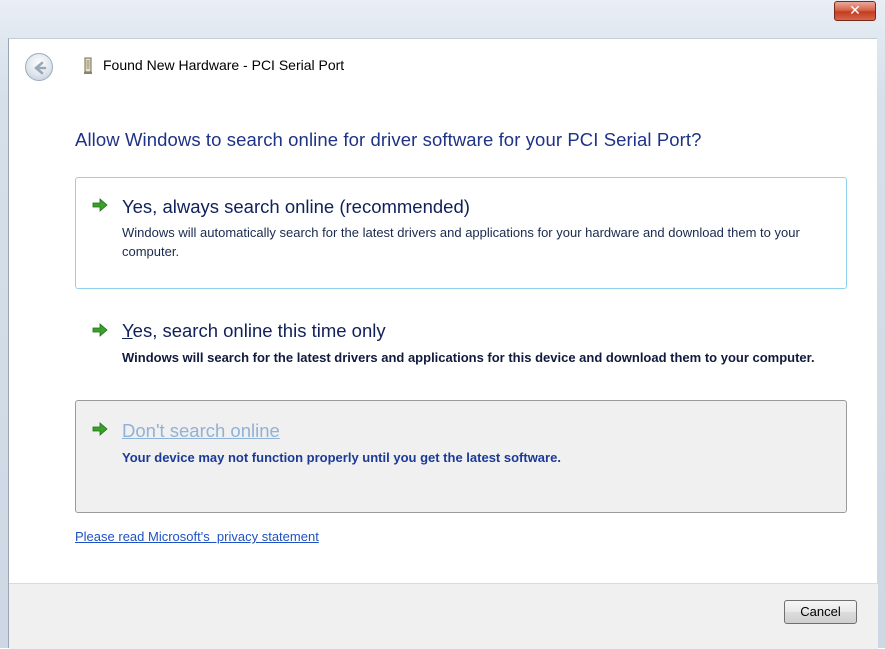 The height and width of the screenshot is (649, 885). What do you see at coordinates (443, 74) in the screenshot?
I see `navigation-row: Found New Hardware - PCI Serial Port` at bounding box center [443, 74].